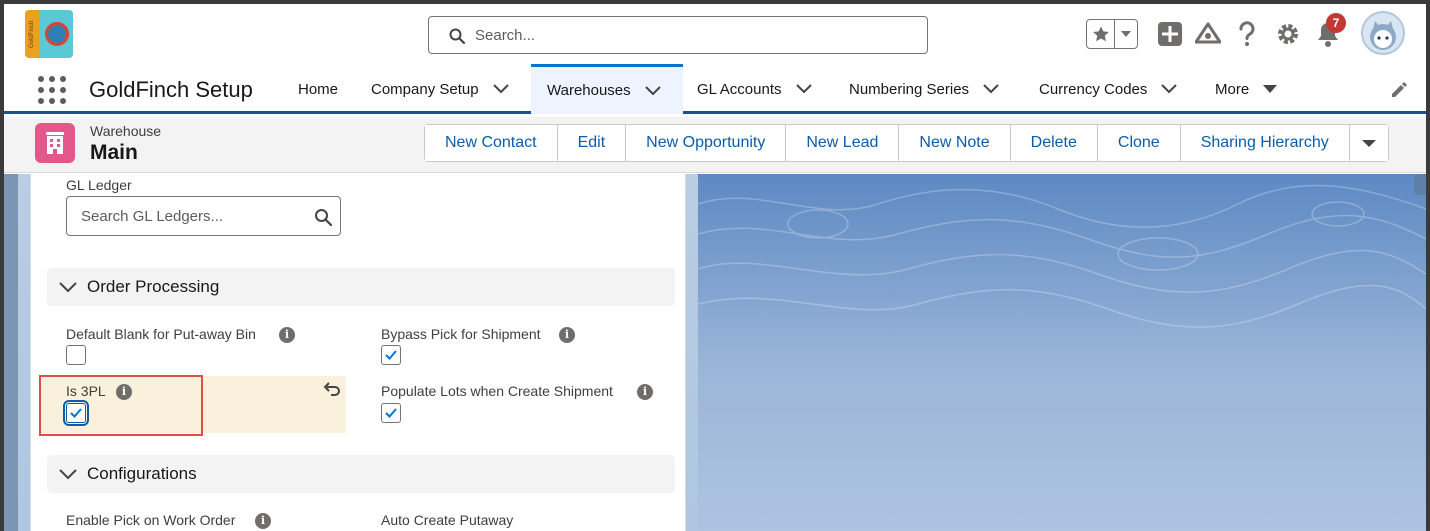 The height and width of the screenshot is (531, 1430). I want to click on new-note-button: New Note, so click(955, 143).